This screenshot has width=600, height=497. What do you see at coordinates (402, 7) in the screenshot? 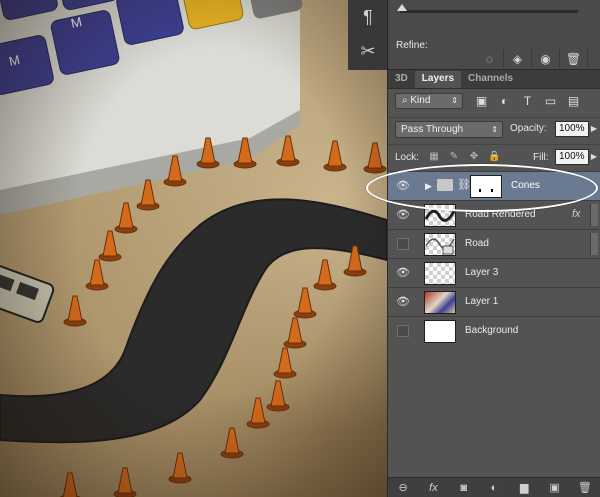
I see `density-slider-thumb` at bounding box center [402, 7].